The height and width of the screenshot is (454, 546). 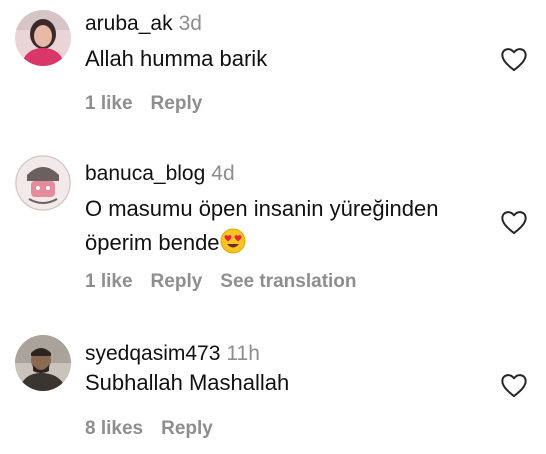 What do you see at coordinates (152, 353) in the screenshot?
I see `username-text: syedqasim473` at bounding box center [152, 353].